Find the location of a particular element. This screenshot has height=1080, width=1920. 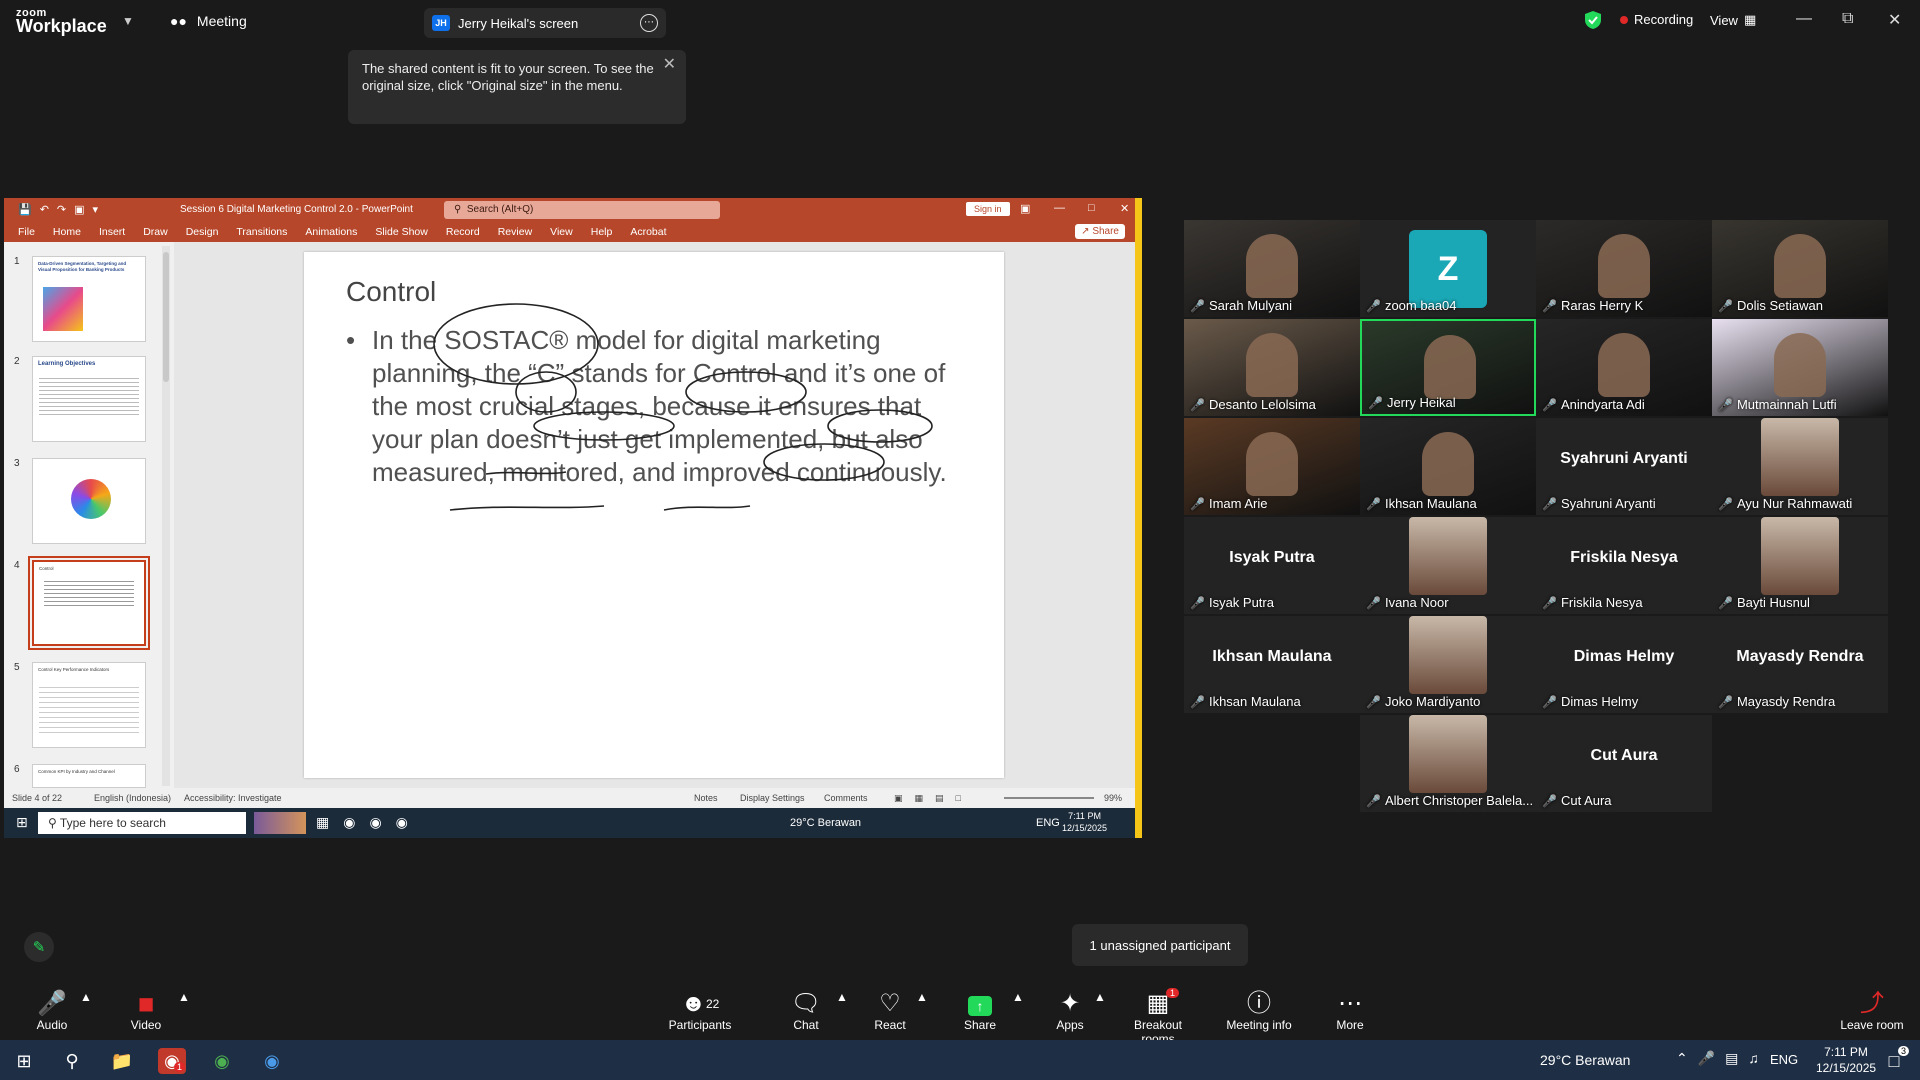

participant-tile: Ikhsan Maulana 🎤 Ikhsan Maulana is located at coordinates (1272, 664).